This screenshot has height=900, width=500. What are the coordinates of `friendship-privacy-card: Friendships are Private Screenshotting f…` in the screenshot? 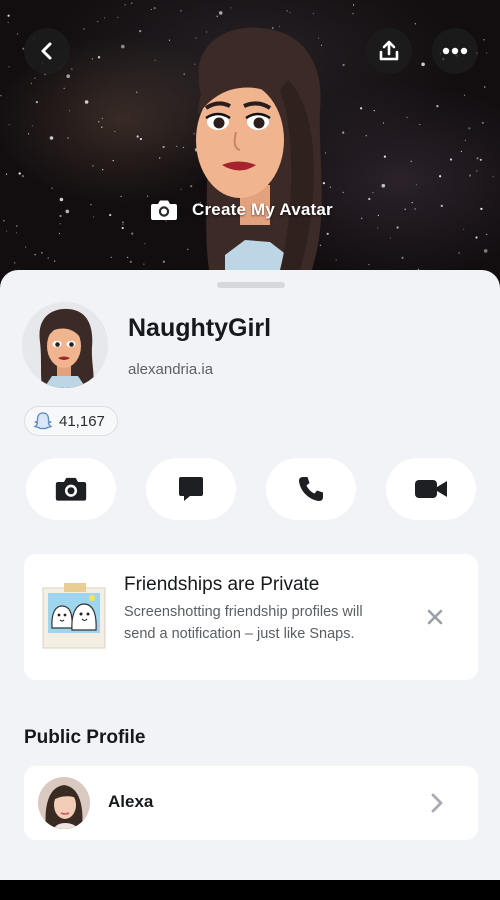 It's located at (251, 617).